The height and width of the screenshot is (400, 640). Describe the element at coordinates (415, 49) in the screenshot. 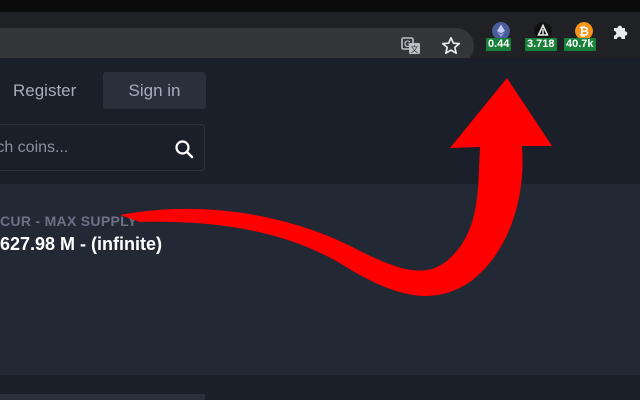

I see `svg-text: 文` at that location.